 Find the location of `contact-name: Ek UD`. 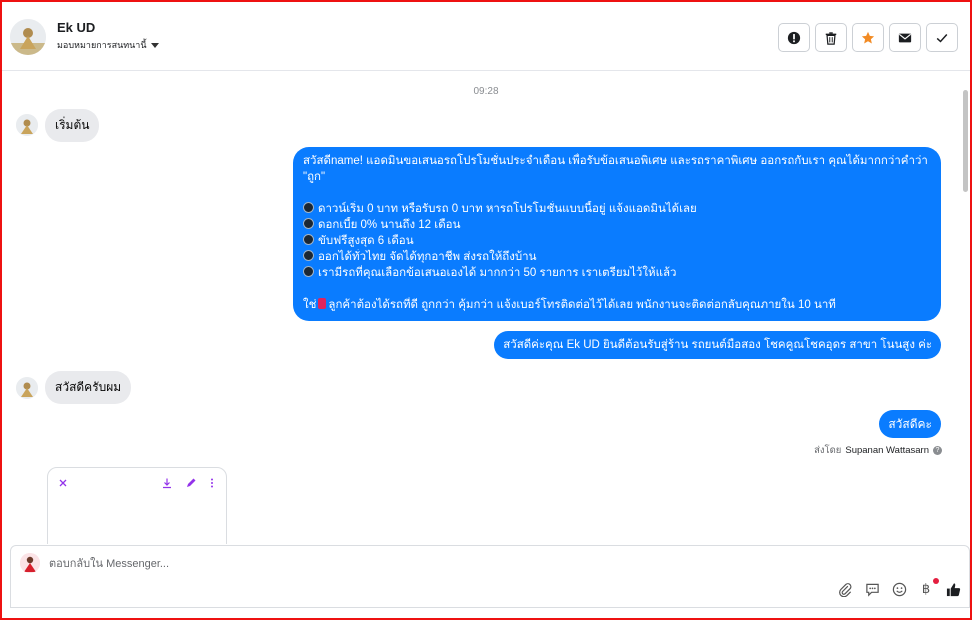

contact-name: Ek UD is located at coordinates (76, 27).